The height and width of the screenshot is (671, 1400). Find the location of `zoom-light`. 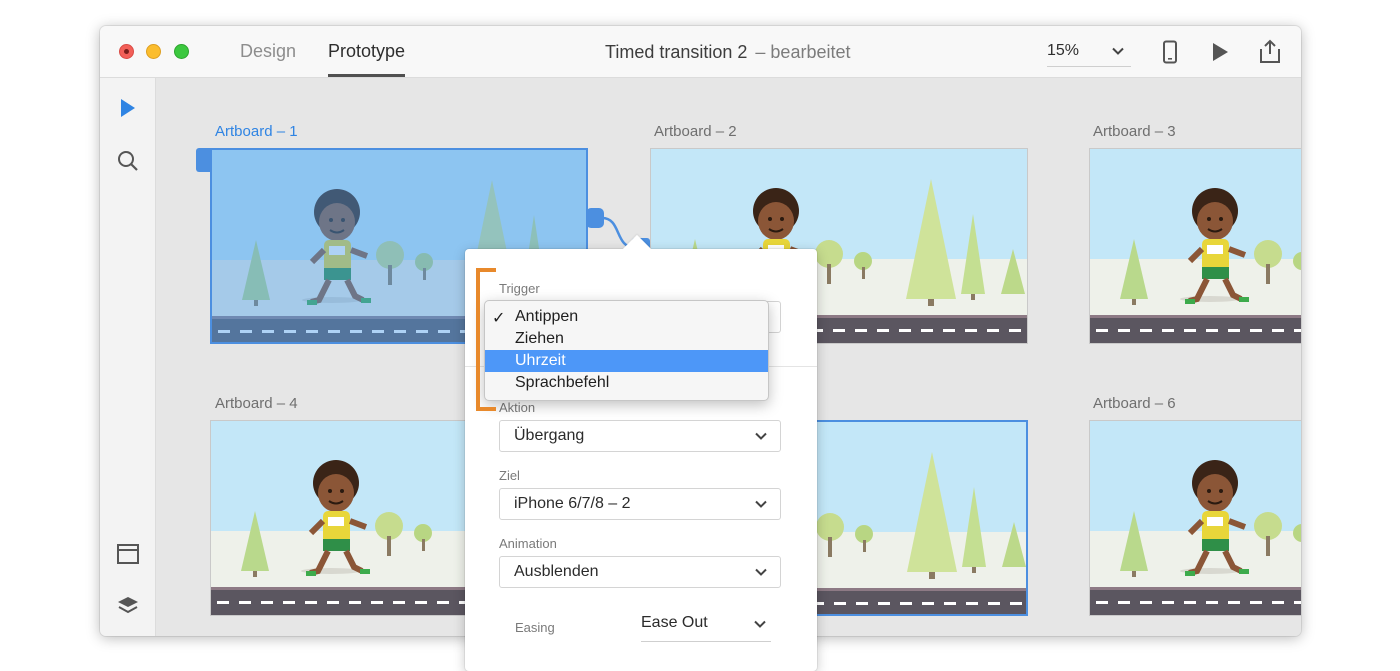

zoom-light is located at coordinates (181, 51).